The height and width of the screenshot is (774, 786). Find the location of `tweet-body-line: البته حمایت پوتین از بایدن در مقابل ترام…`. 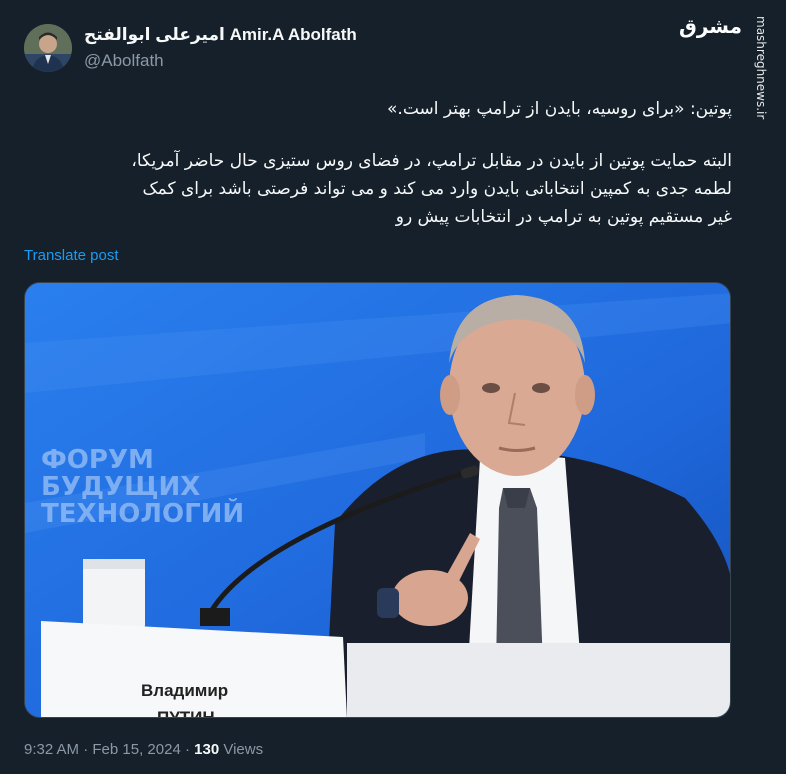

tweet-body-line: البته حمایت پوتین از بایدن در مقابل ترام… is located at coordinates (431, 161).